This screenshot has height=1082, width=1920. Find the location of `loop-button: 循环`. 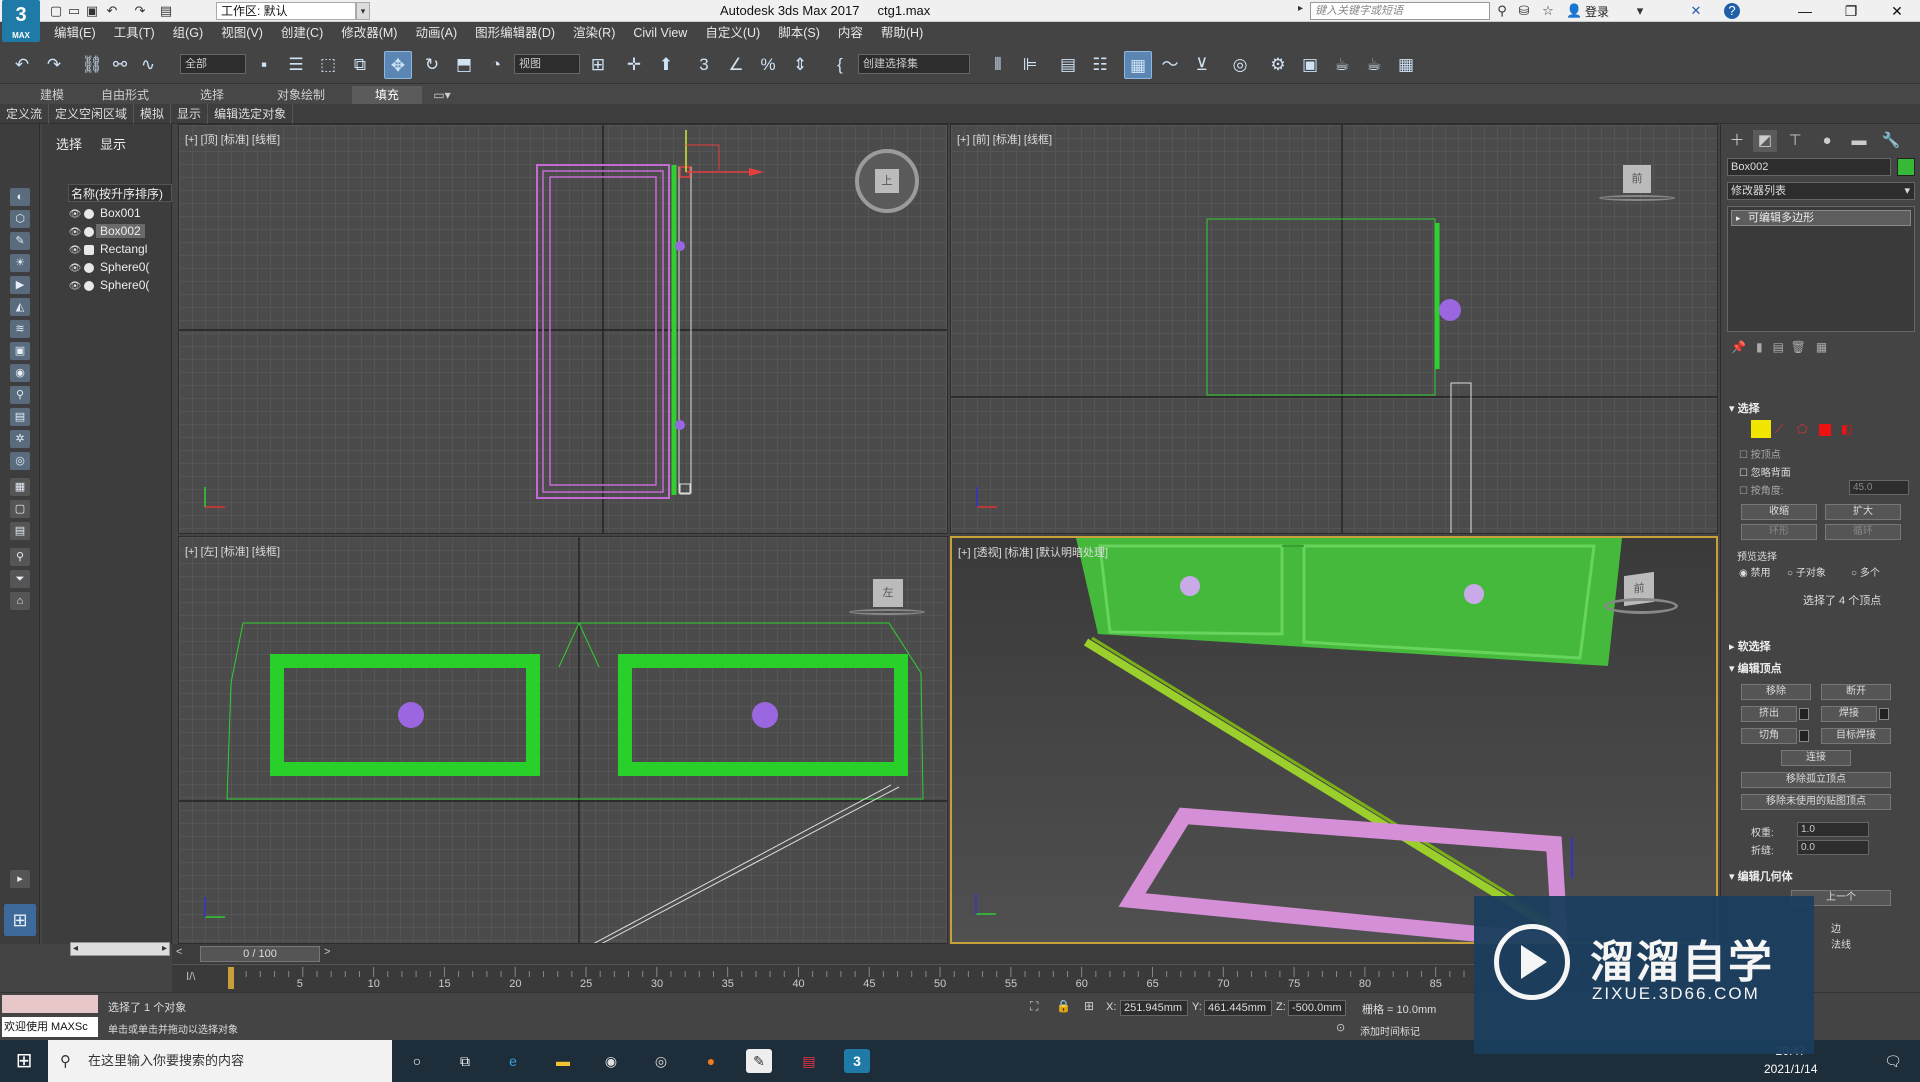

loop-button: 循环 is located at coordinates (1863, 532).